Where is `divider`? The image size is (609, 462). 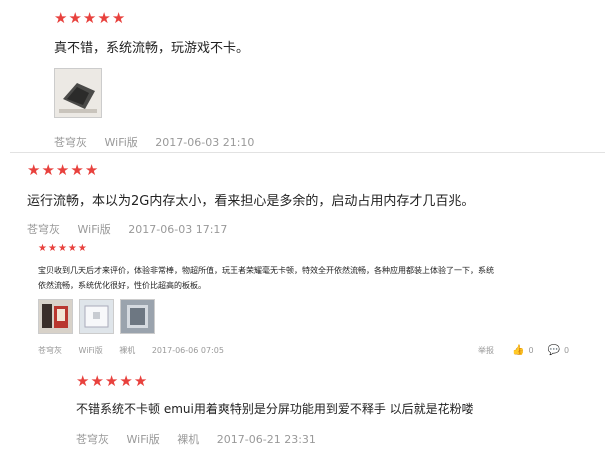 divider is located at coordinates (307, 152).